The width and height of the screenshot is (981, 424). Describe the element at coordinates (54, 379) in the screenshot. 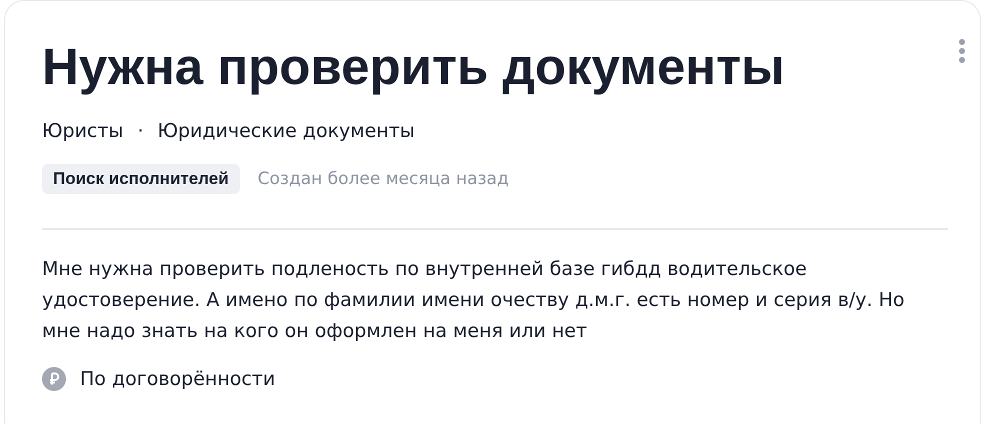

I see `ruble-icon` at that location.